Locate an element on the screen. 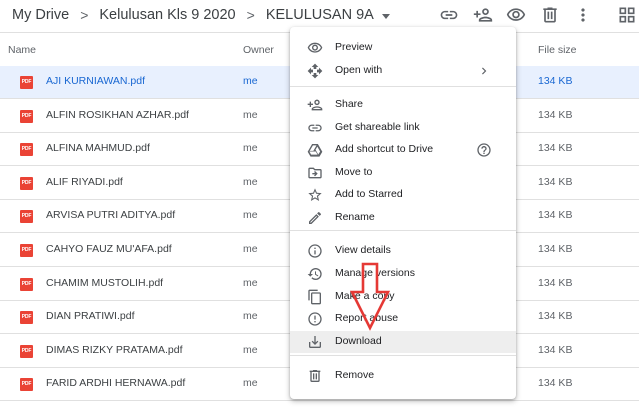 The width and height of the screenshot is (639, 408). pencil-icon is located at coordinates (315, 218).